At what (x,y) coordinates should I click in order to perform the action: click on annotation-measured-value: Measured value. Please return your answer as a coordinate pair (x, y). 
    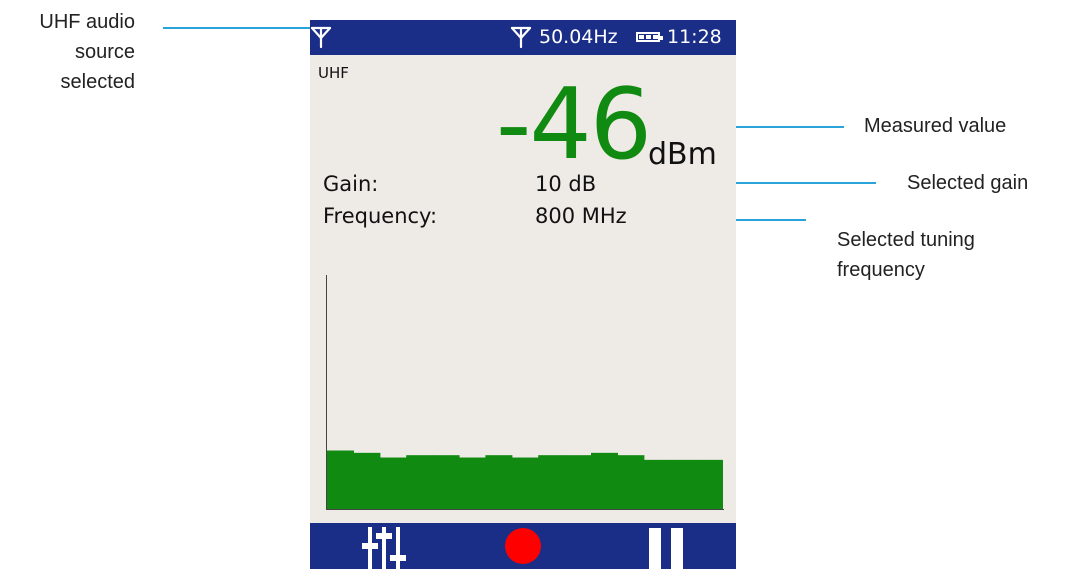
    Looking at the image, I should click on (935, 126).